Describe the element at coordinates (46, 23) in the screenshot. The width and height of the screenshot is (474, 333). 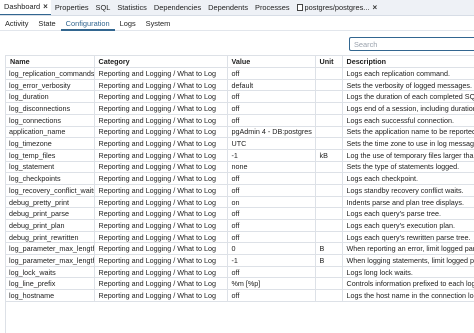
I see `subtab-state: State` at that location.